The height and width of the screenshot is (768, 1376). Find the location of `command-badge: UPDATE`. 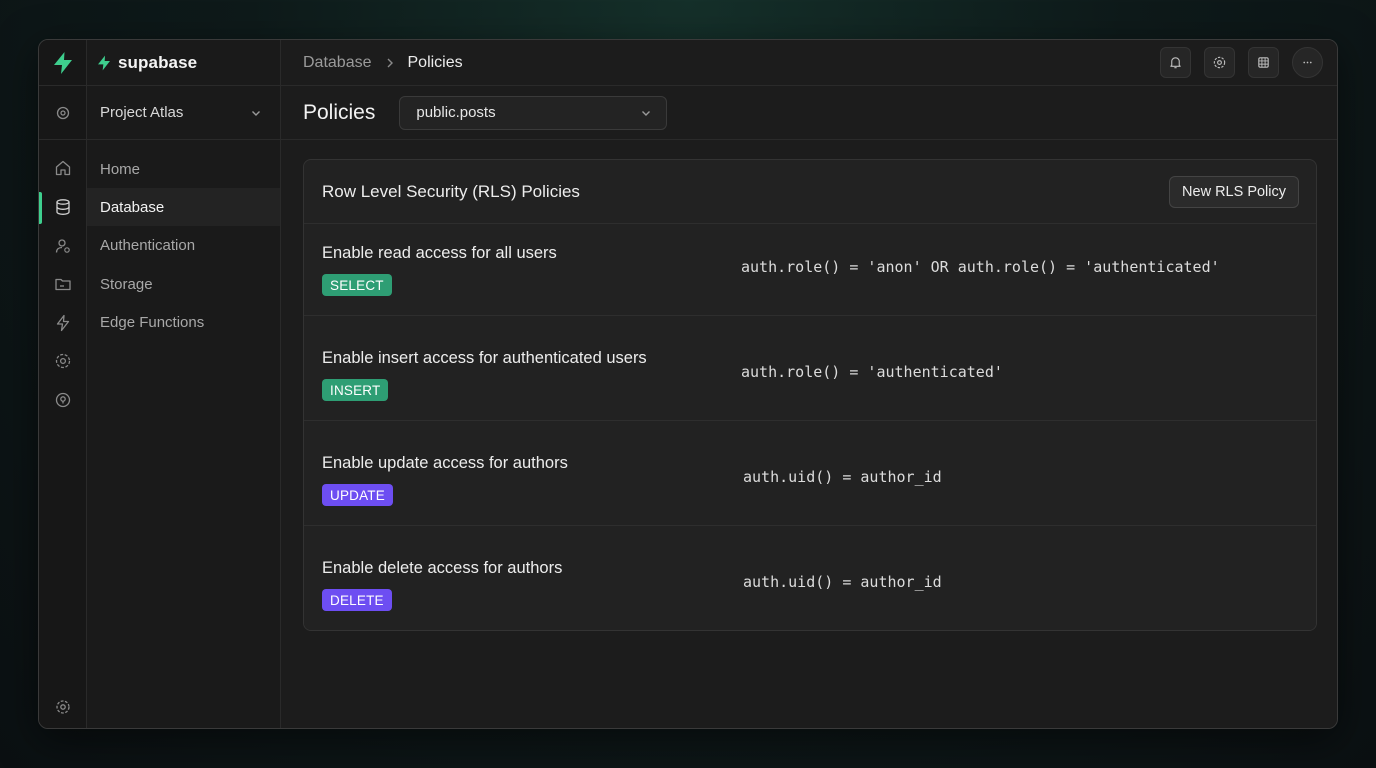

command-badge: UPDATE is located at coordinates (357, 495).